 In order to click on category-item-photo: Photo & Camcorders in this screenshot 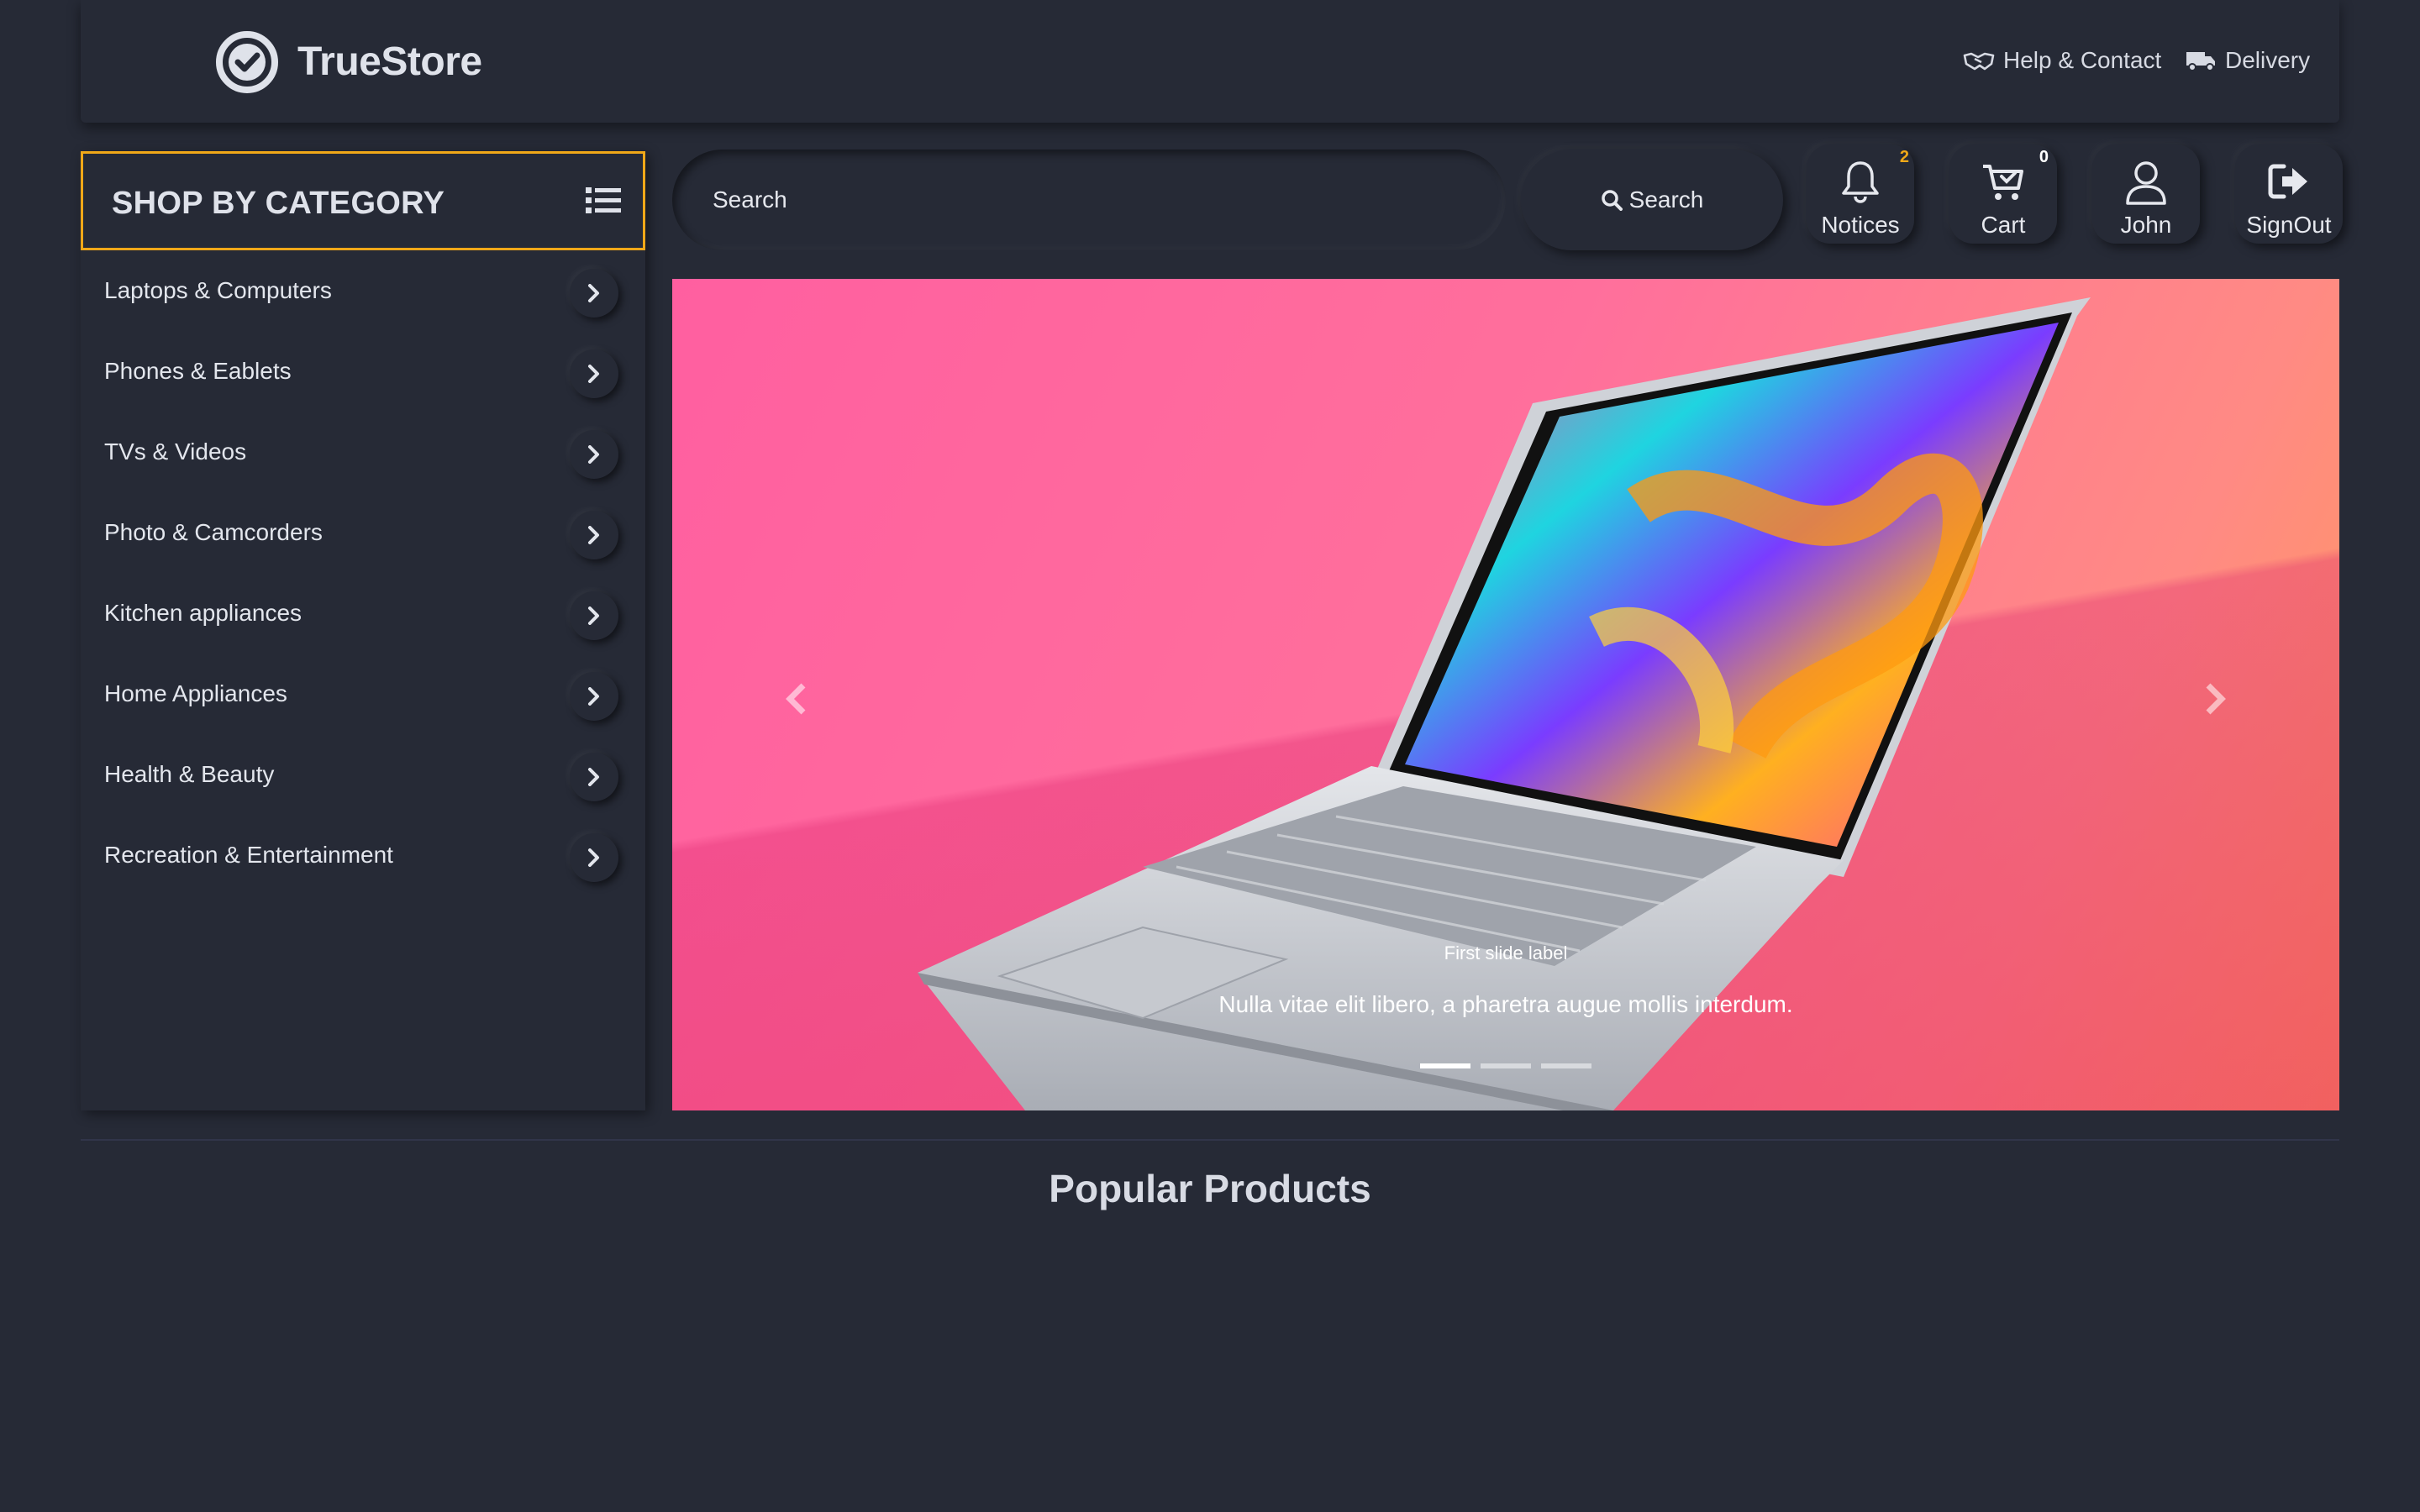, I will do `click(363, 534)`.